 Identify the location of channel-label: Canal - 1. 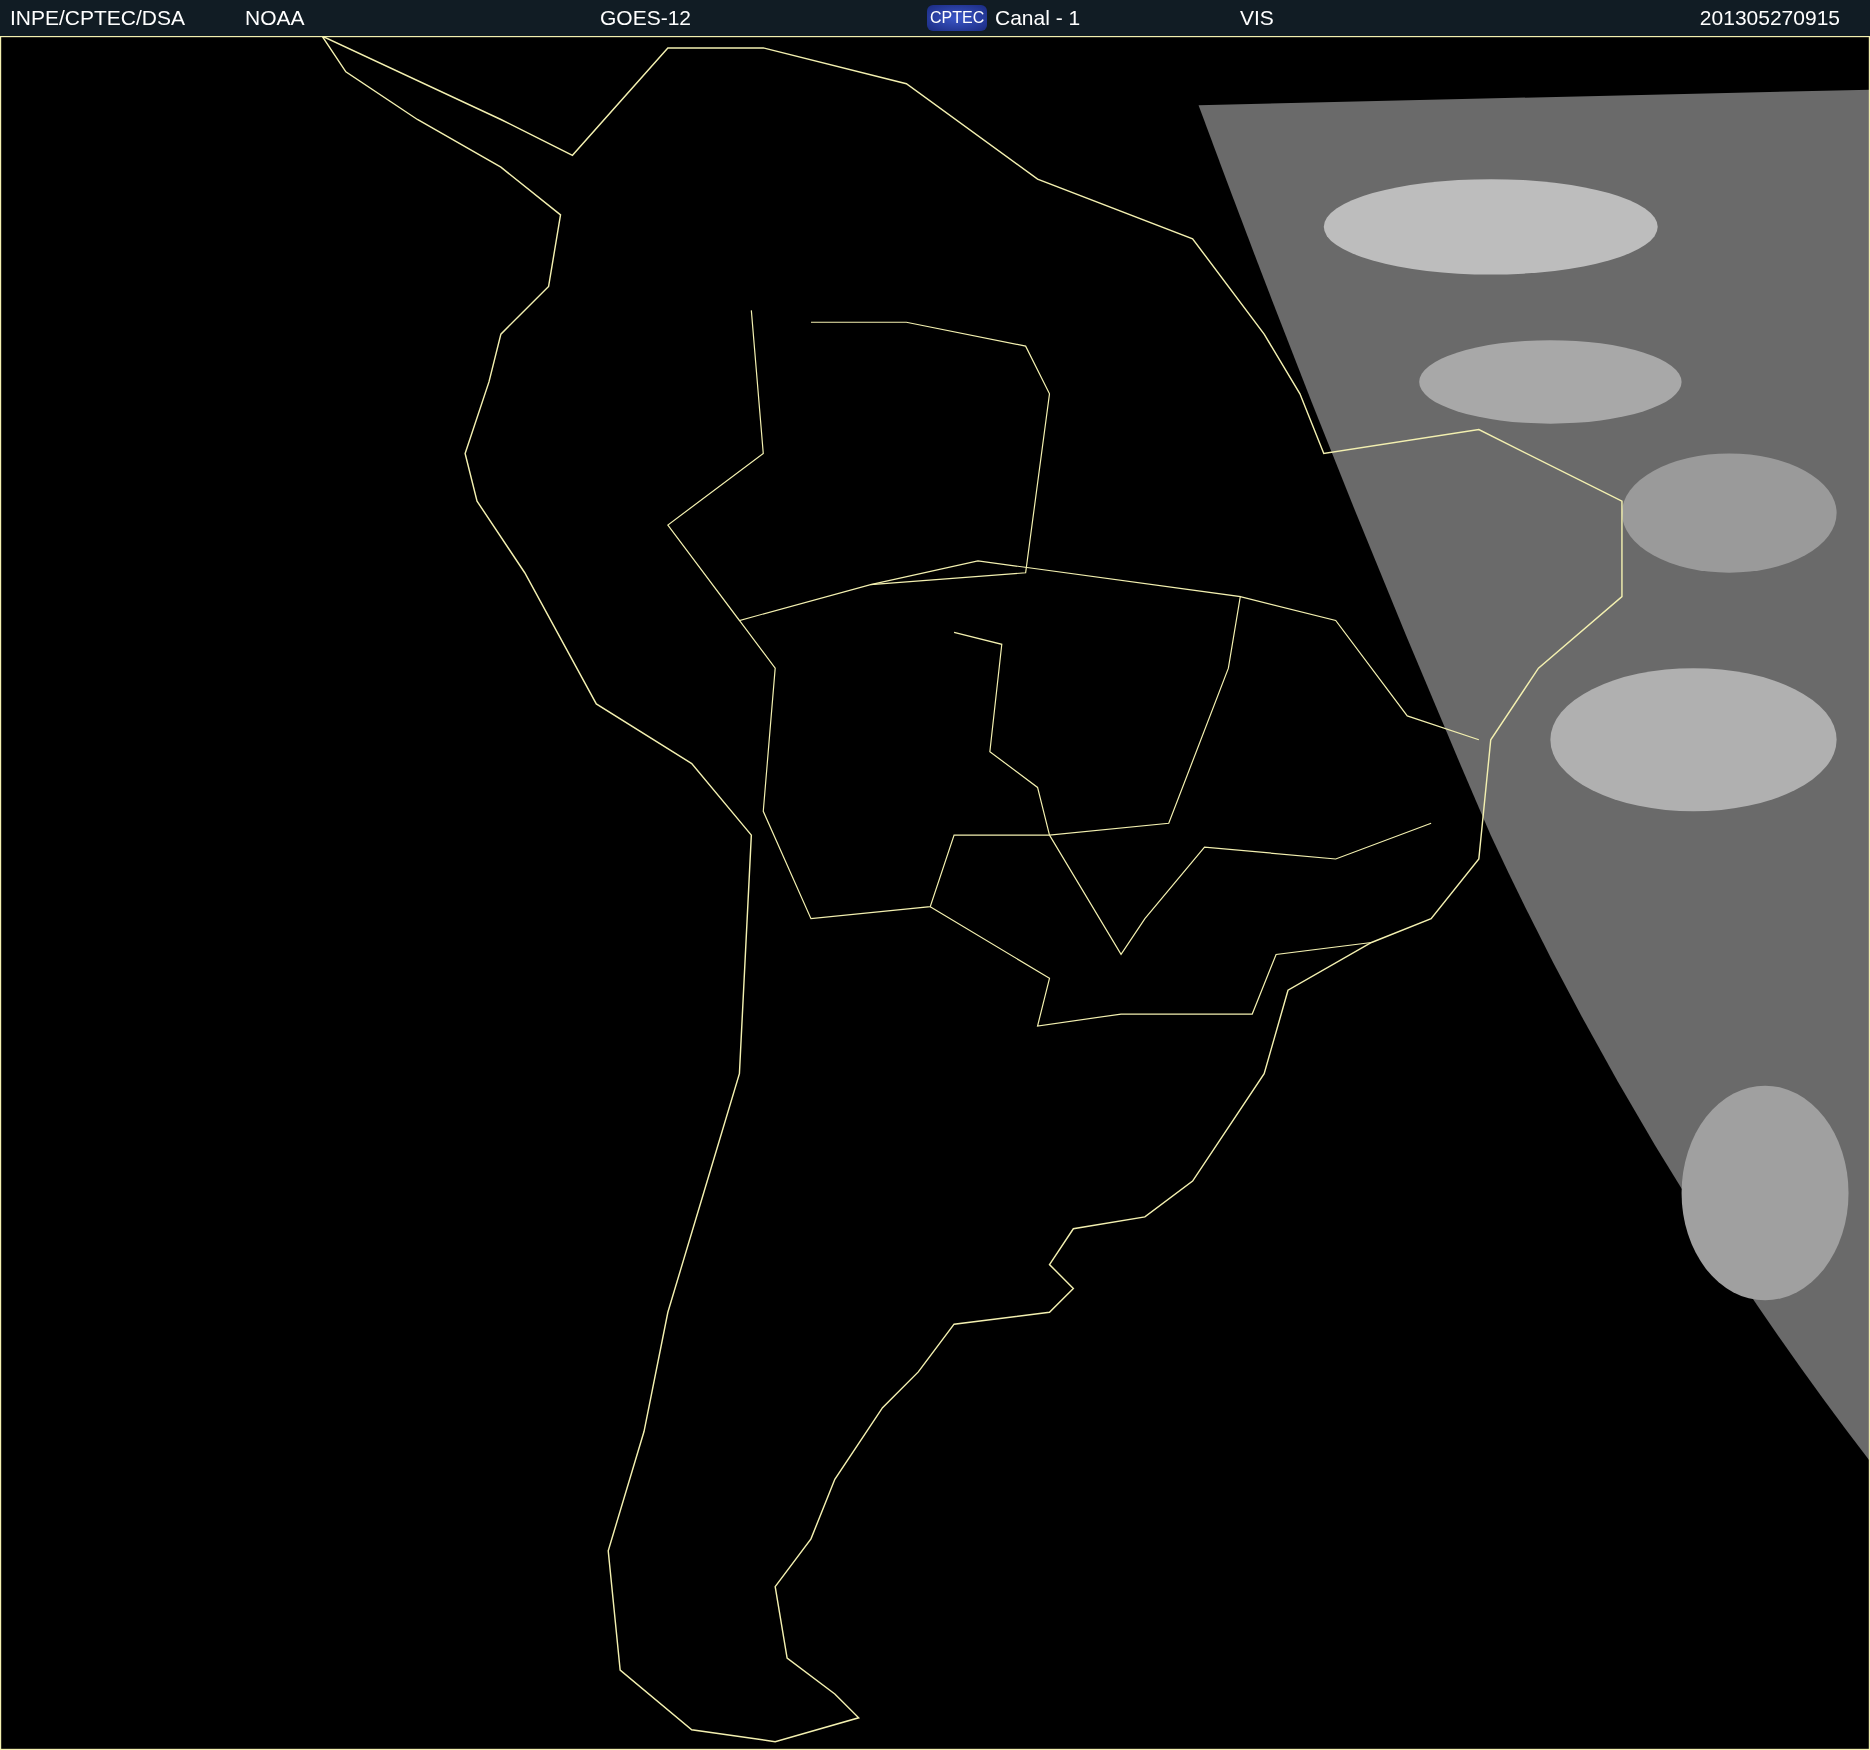
(1038, 18).